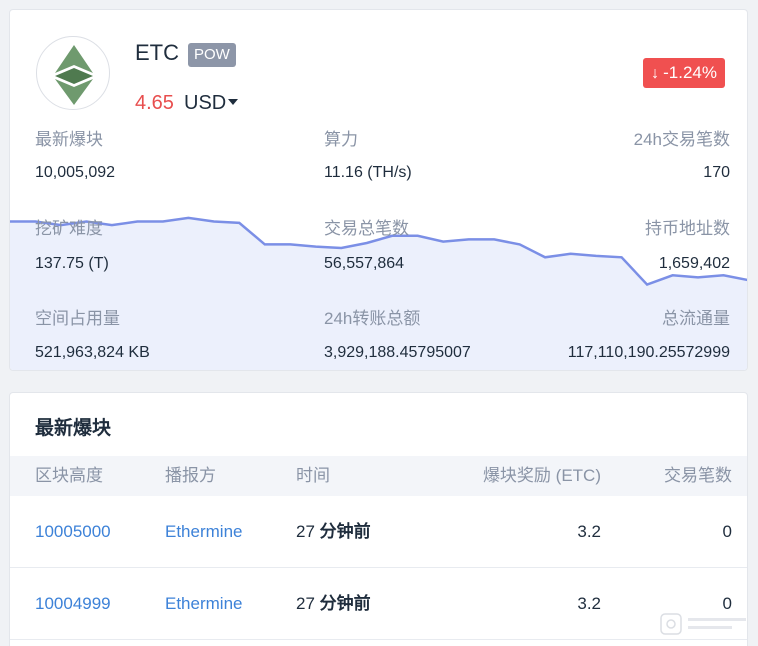 Image resolution: width=758 pixels, height=646 pixels. I want to click on stat-value-circulating: 117,110,190.25572999, so click(648, 352).